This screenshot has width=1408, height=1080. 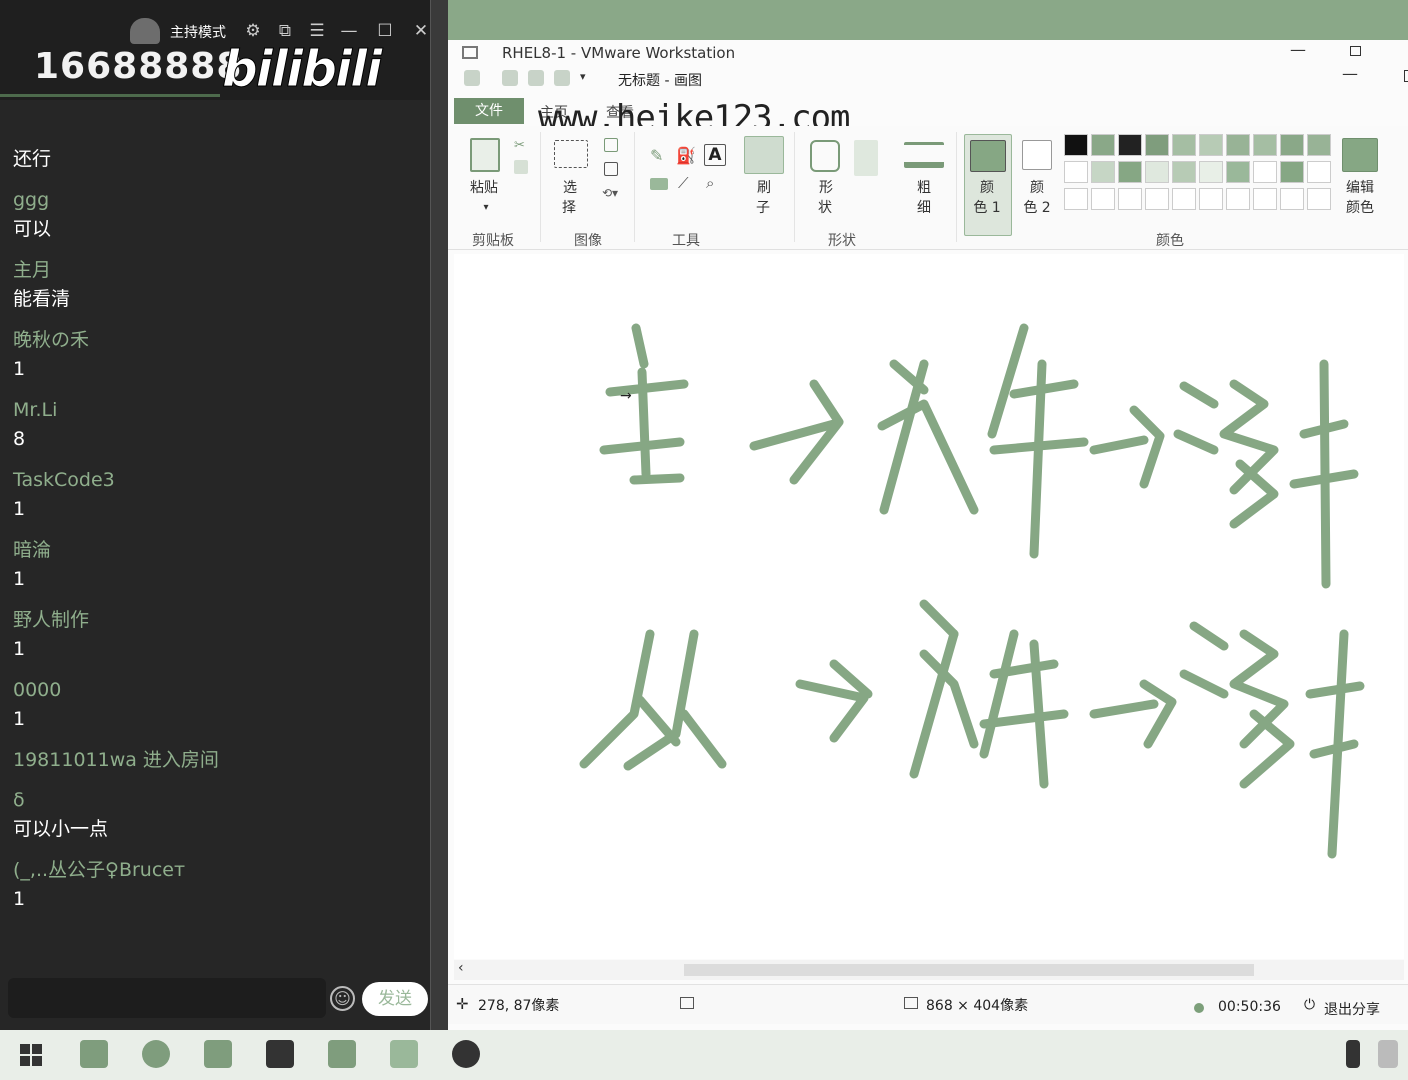 What do you see at coordinates (1037, 188) in the screenshot?
I see `color2-label-a: 颜` at bounding box center [1037, 188].